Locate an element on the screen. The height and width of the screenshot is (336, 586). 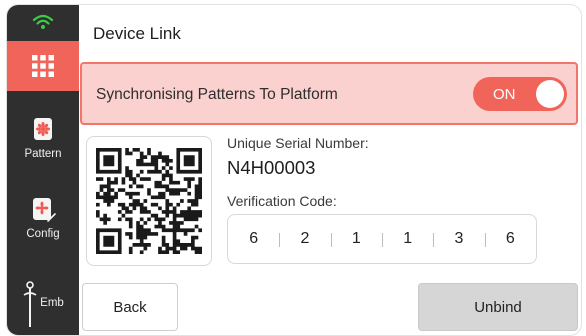
sync-toggle: ON is located at coordinates (520, 94).